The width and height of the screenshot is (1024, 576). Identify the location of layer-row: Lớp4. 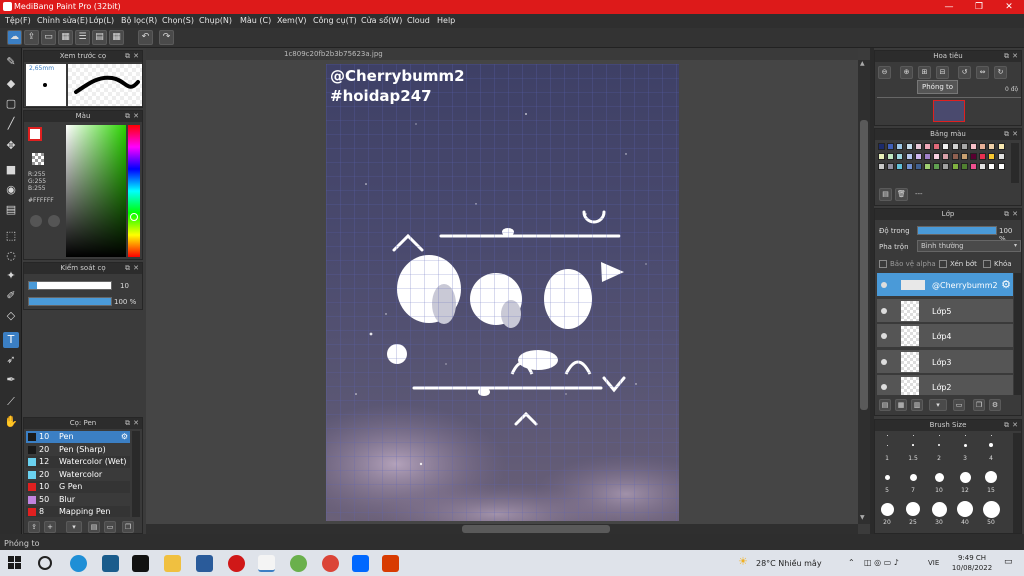
(945, 336).